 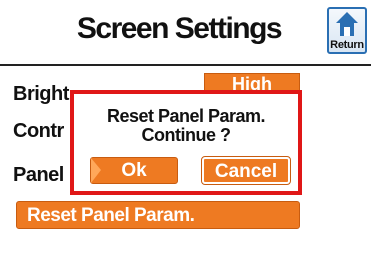 I want to click on home-icon, so click(x=347, y=24).